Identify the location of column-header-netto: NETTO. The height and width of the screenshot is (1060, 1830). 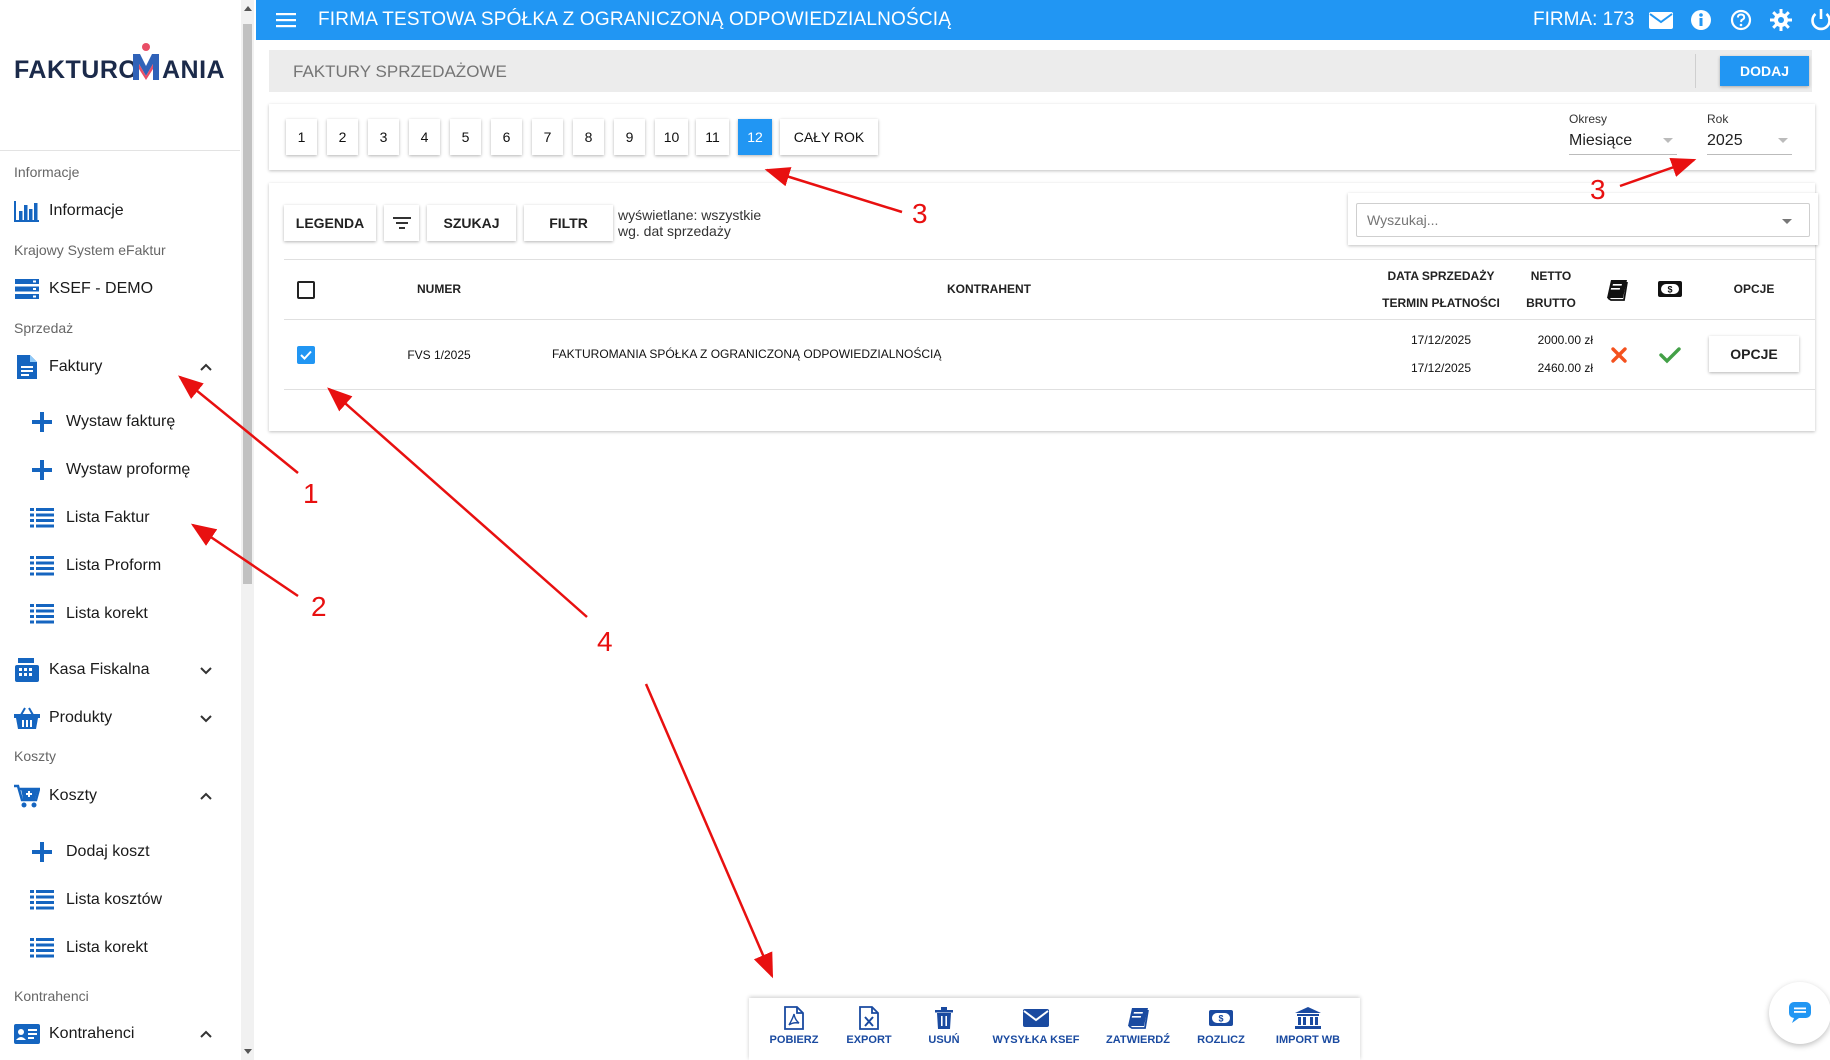
(1551, 276).